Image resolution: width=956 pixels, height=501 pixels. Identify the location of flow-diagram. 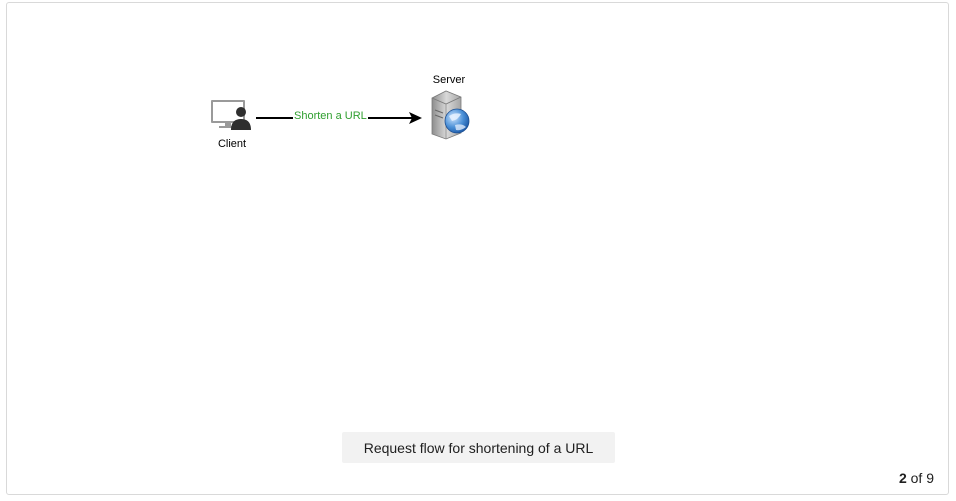
(340, 115).